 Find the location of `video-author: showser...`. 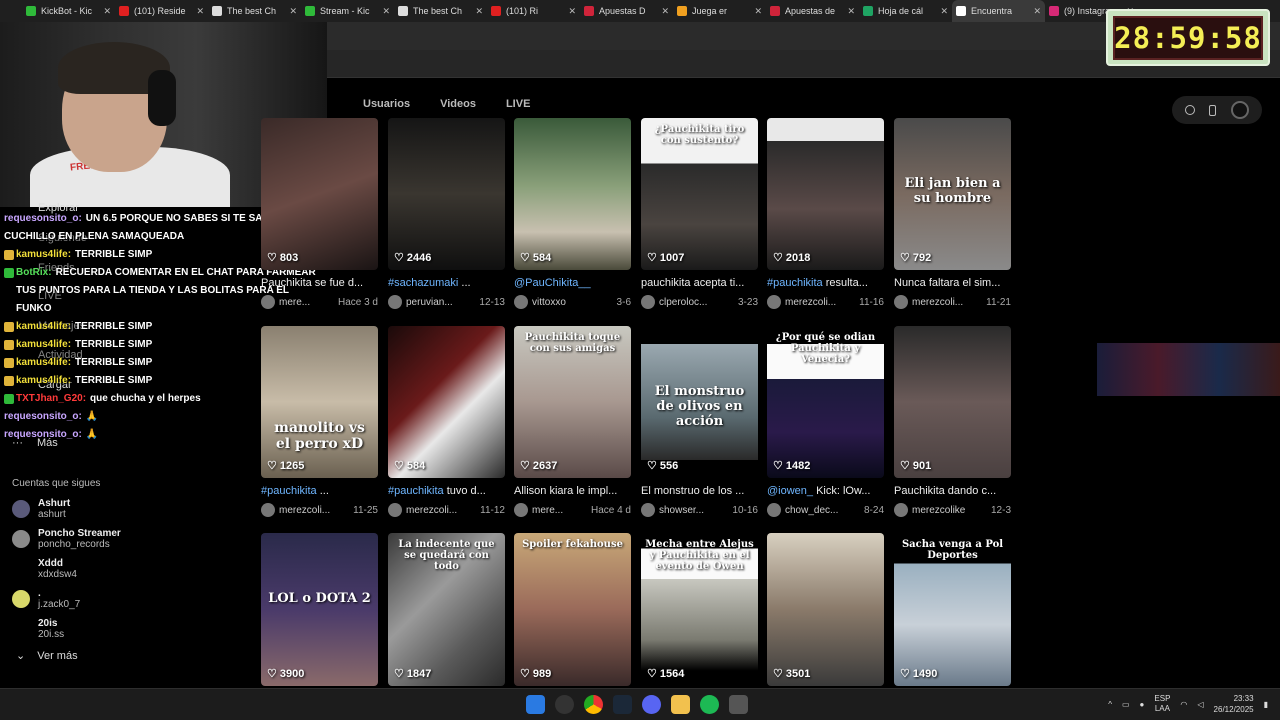

video-author: showser... is located at coordinates (693, 510).